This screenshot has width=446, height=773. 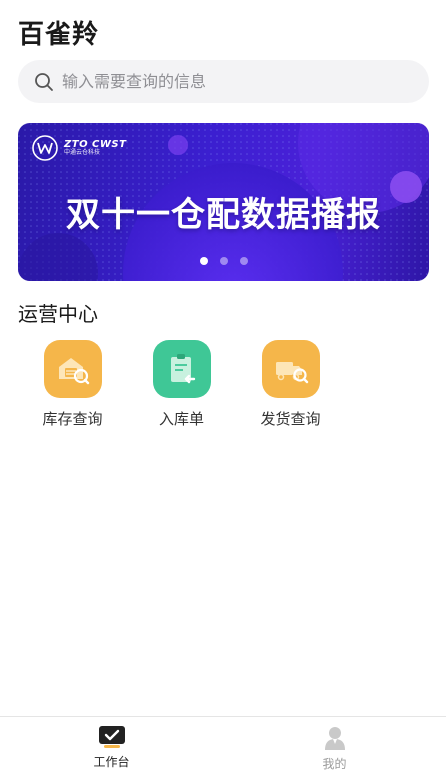 What do you see at coordinates (72, 419) in the screenshot?
I see `op-label: 库存查询` at bounding box center [72, 419].